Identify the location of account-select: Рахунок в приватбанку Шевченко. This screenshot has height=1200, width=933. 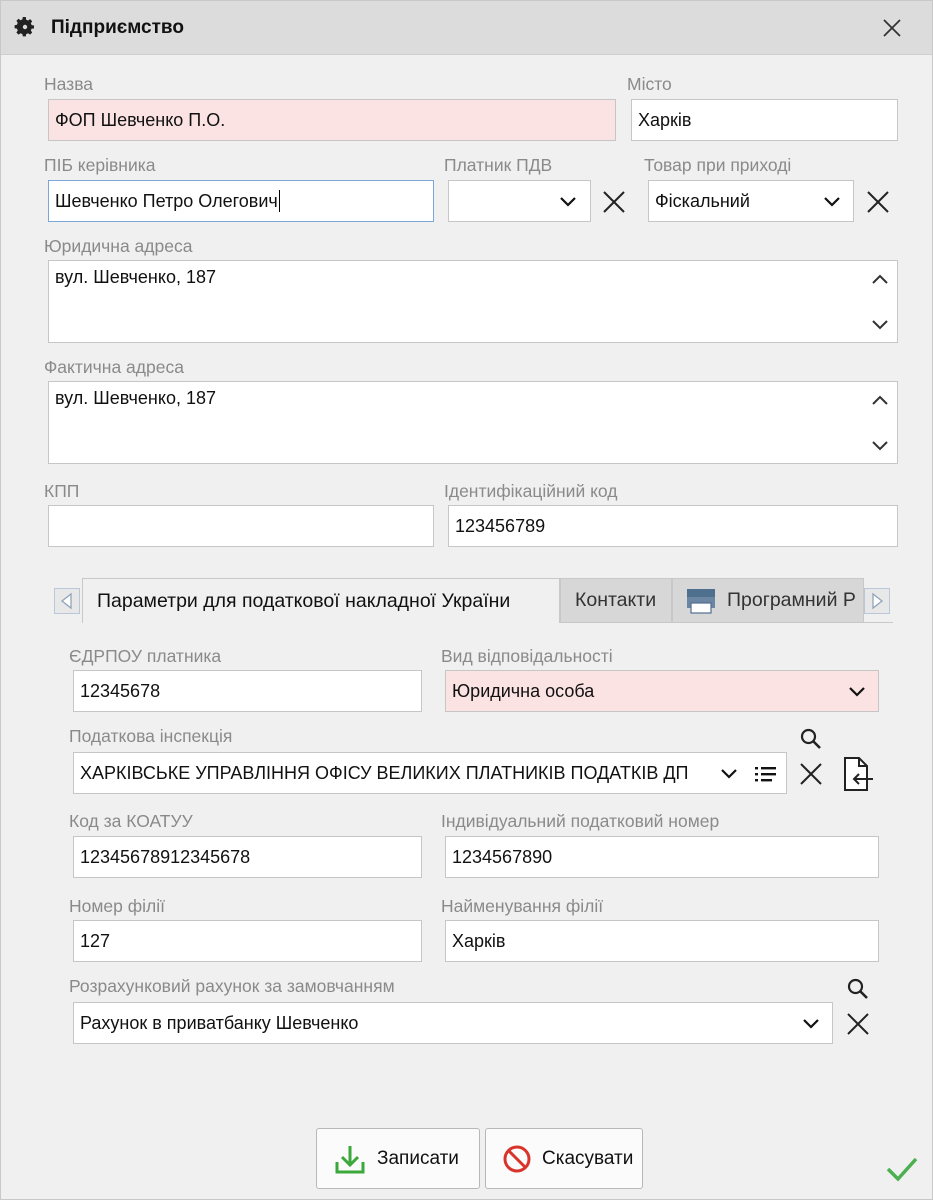
(453, 1023).